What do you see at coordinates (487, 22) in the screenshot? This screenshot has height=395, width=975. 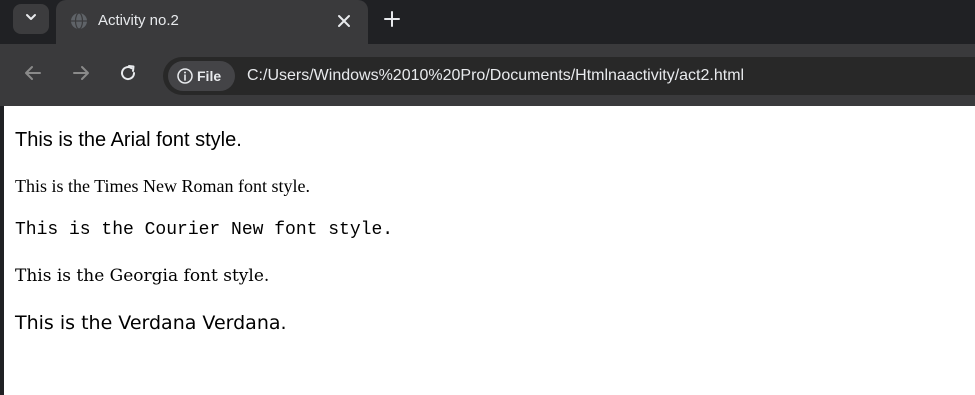 I see `tab-strip: Activity no.2` at bounding box center [487, 22].